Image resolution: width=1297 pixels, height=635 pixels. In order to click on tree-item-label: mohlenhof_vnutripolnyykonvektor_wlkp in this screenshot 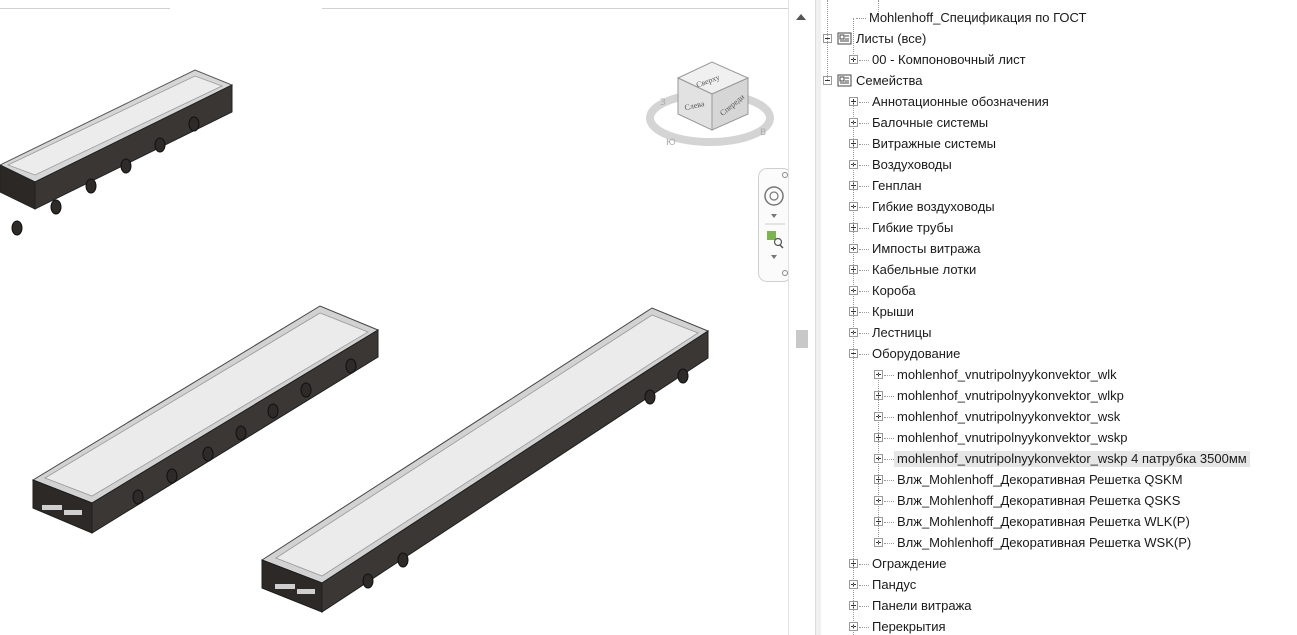, I will do `click(1010, 395)`.